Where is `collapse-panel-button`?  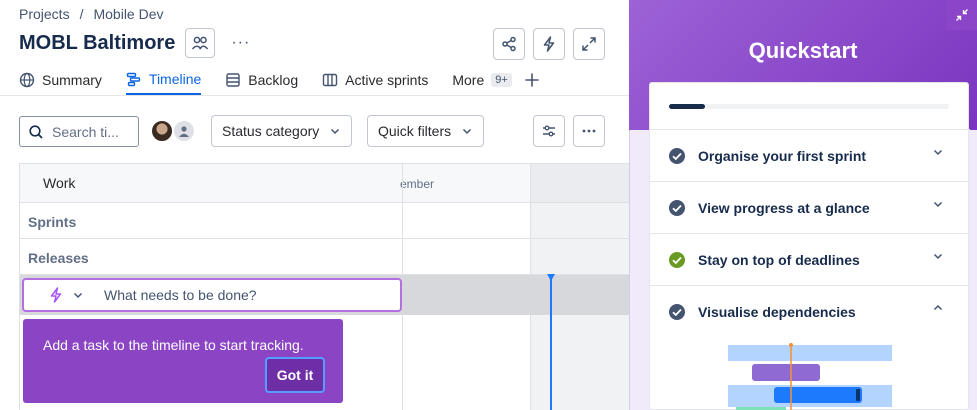
collapse-panel-button is located at coordinates (961, 15).